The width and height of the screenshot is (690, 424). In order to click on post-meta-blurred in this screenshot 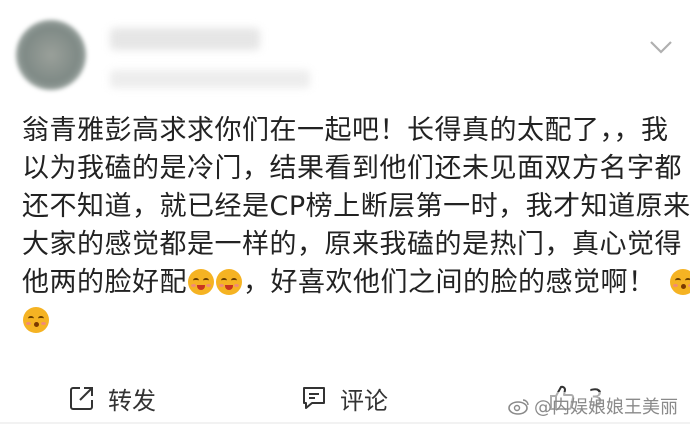, I will do `click(210, 79)`.